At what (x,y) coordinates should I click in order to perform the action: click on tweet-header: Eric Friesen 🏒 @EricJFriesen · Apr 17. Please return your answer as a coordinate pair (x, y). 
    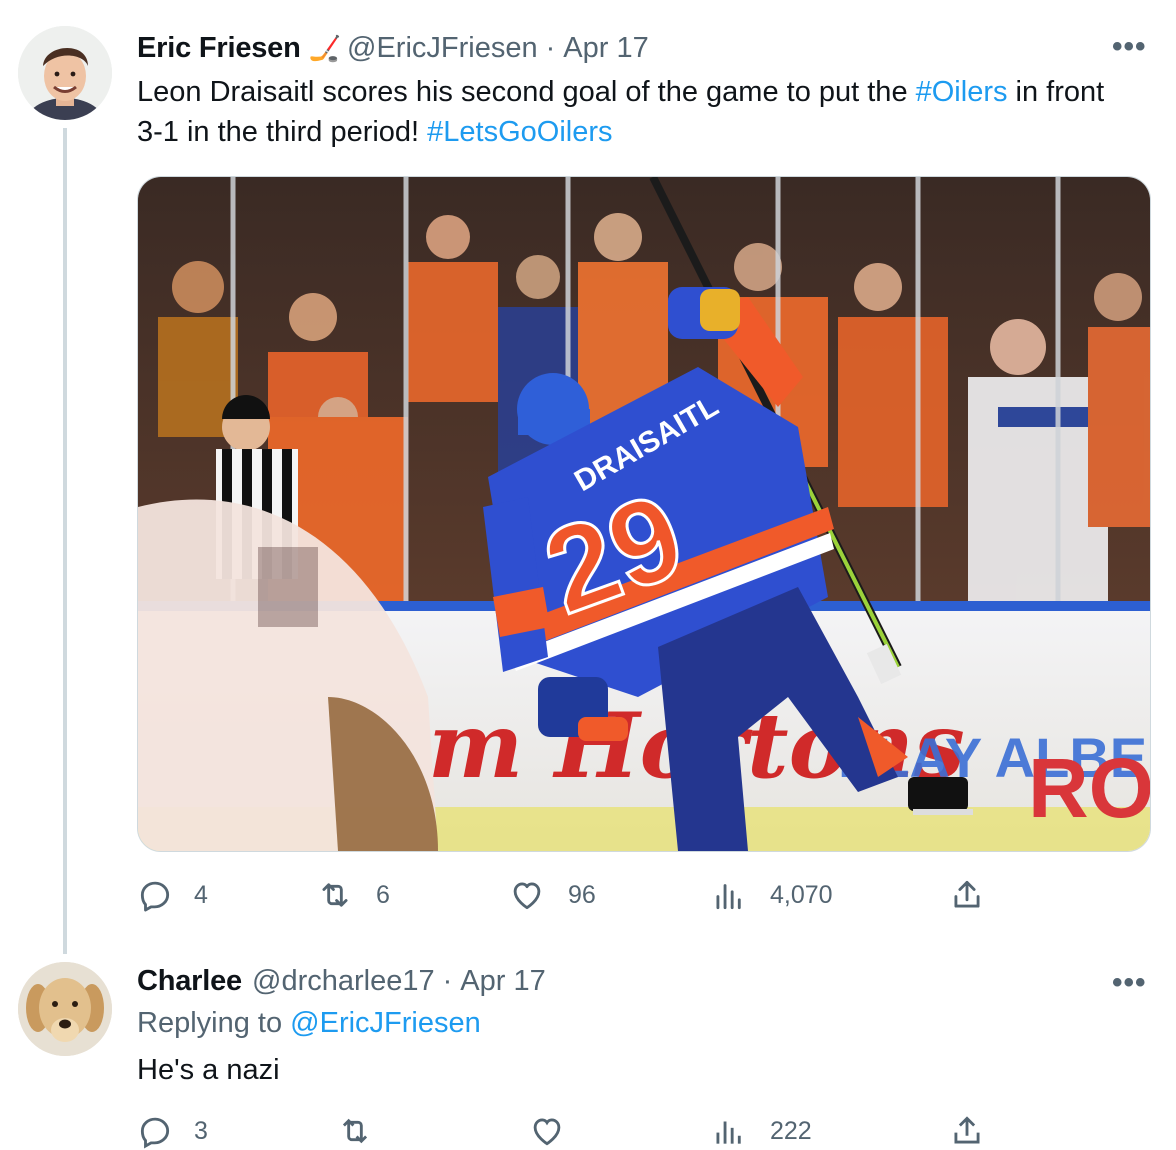
    Looking at the image, I should click on (393, 48).